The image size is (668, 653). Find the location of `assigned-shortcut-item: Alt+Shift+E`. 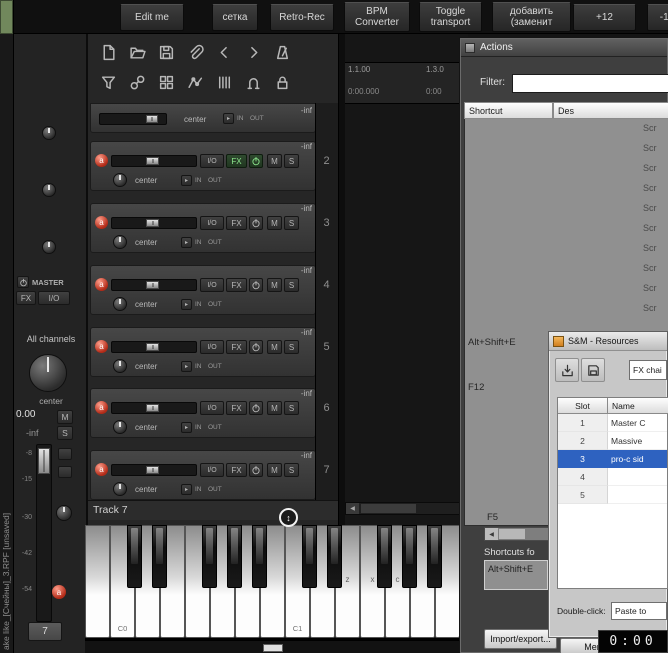

assigned-shortcut-item: Alt+Shift+E is located at coordinates (510, 569).